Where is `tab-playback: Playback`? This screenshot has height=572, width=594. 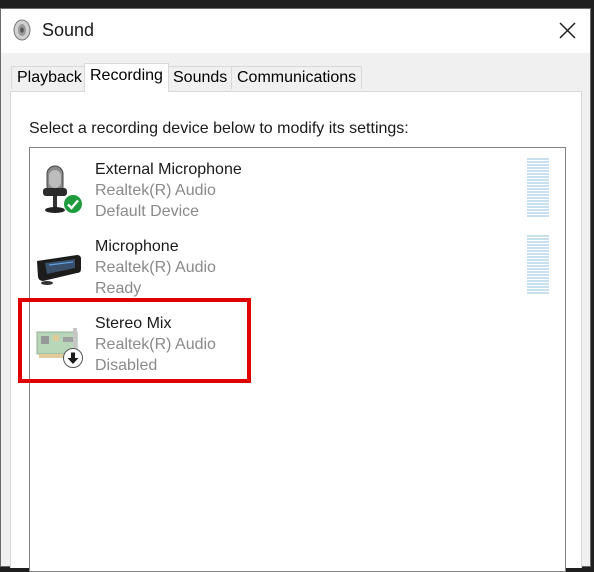
tab-playback: Playback is located at coordinates (49, 77).